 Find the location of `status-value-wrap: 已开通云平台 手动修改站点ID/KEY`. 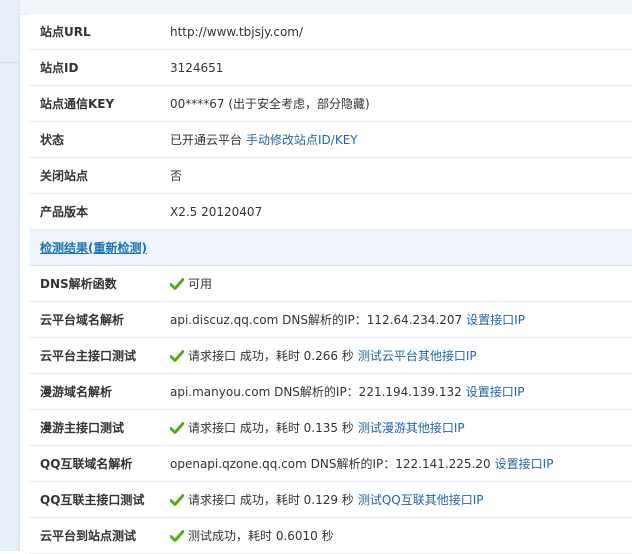

status-value-wrap: 已开通云平台 手动修改站点ID/KEY is located at coordinates (264, 139).